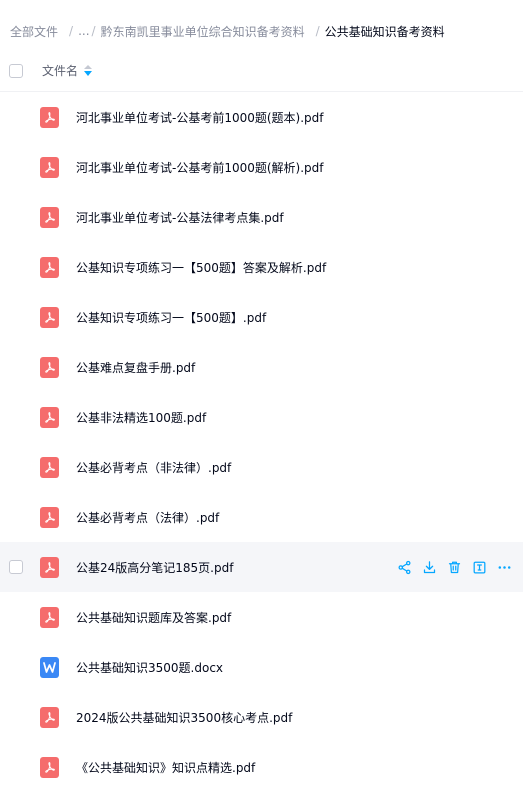 This screenshot has height=795, width=523. I want to click on word-file-icon, so click(49, 667).